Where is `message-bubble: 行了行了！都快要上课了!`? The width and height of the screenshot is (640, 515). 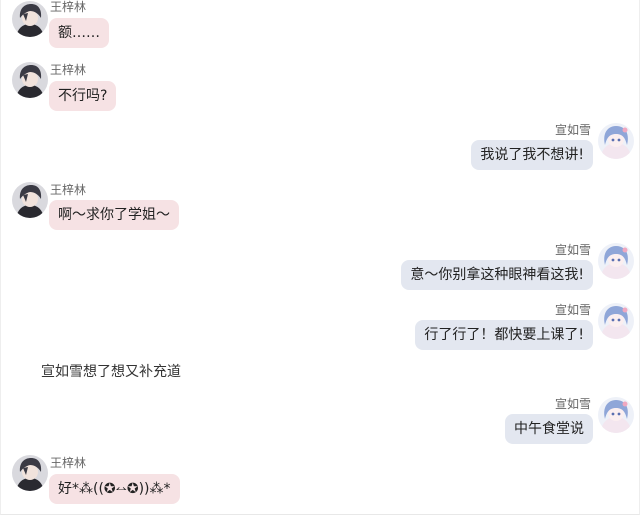 message-bubble: 行了行了！都快要上课了! is located at coordinates (504, 335).